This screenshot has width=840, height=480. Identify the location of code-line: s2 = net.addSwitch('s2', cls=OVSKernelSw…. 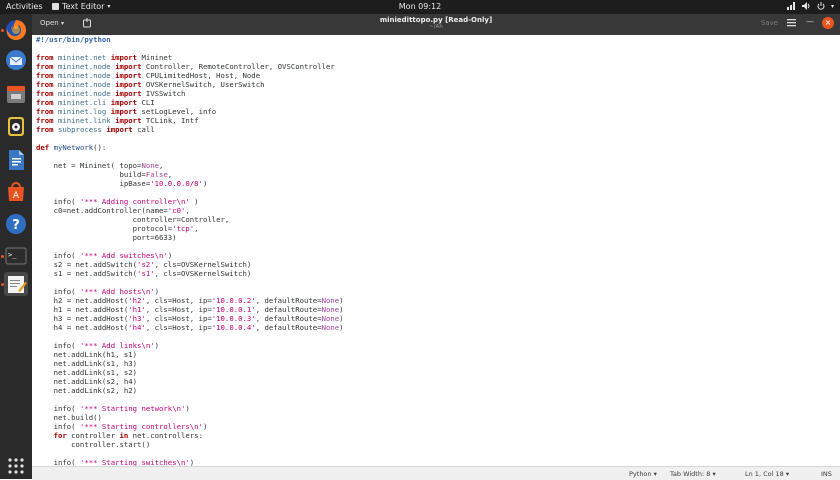
(144, 264).